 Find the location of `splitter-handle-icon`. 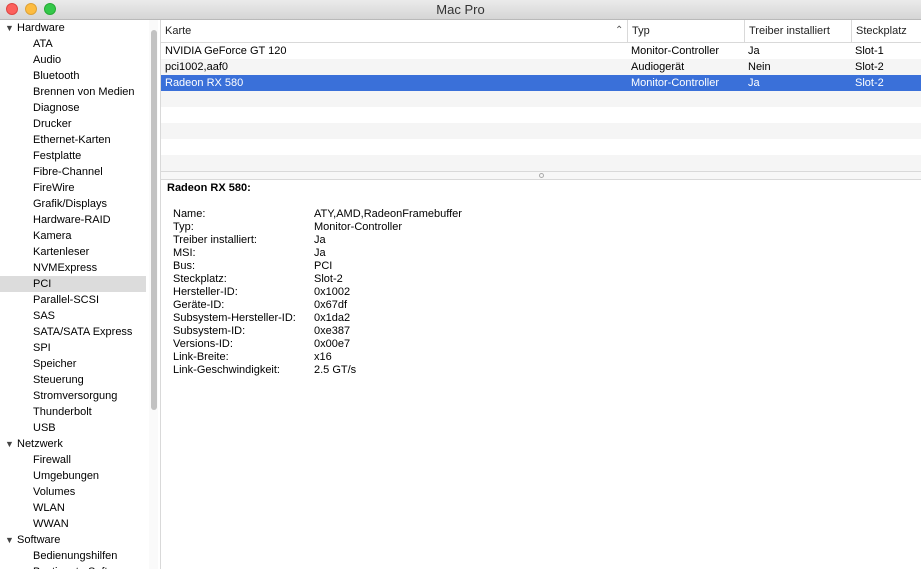

splitter-handle-icon is located at coordinates (541, 175).